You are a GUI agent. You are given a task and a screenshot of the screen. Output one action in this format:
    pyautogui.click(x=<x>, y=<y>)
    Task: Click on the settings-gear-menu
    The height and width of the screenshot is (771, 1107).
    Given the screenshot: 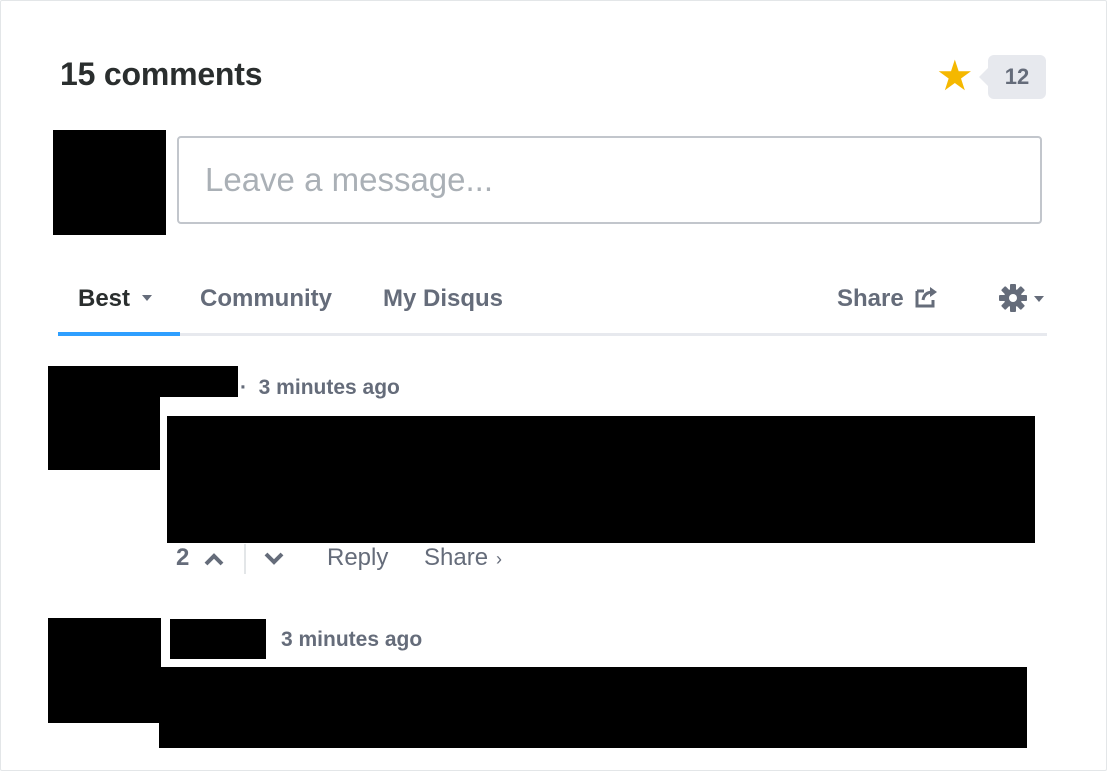 What is the action you would take?
    pyautogui.click(x=1023, y=300)
    